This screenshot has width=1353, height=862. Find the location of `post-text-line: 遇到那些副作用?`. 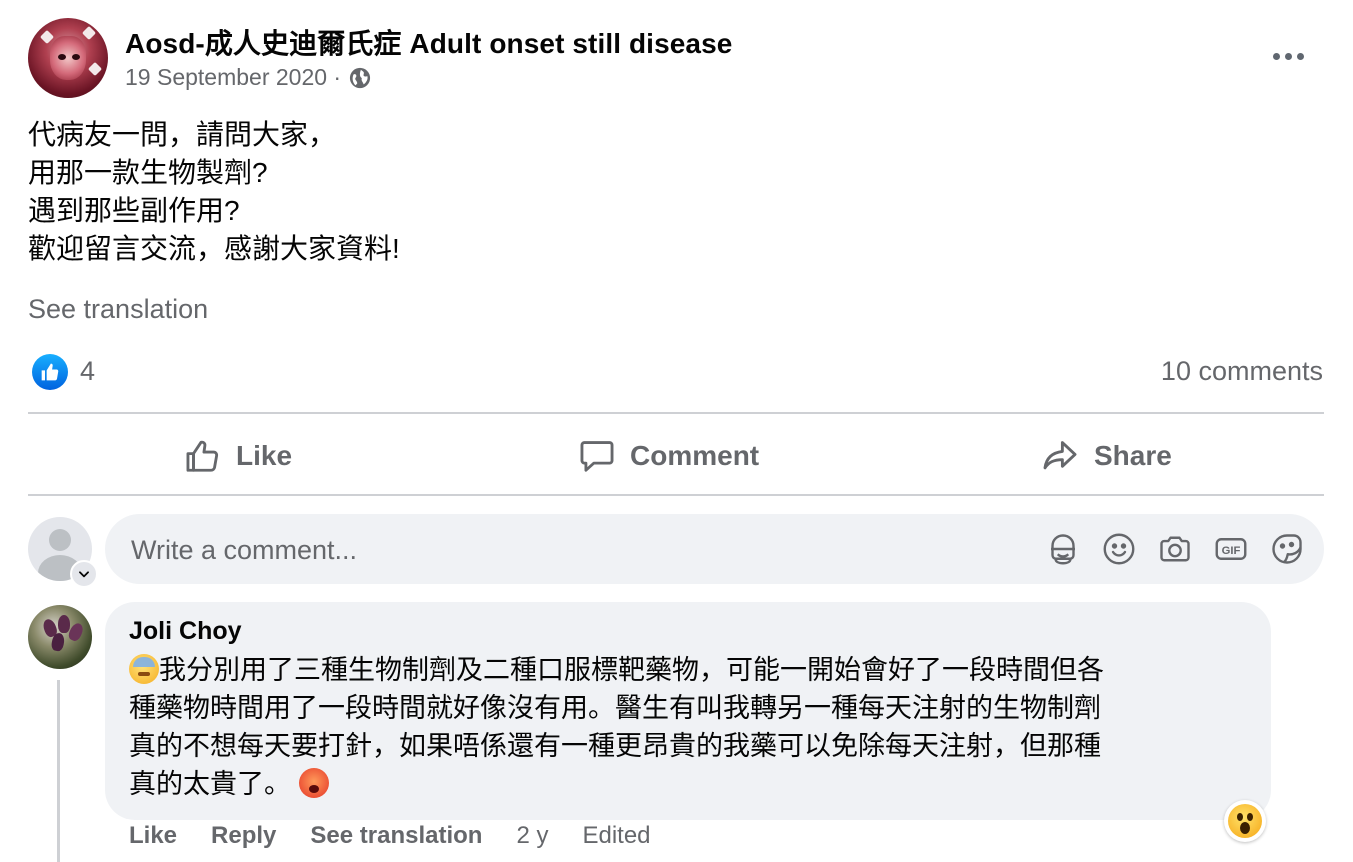

post-text-line: 遇到那些副作用? is located at coordinates (134, 210).